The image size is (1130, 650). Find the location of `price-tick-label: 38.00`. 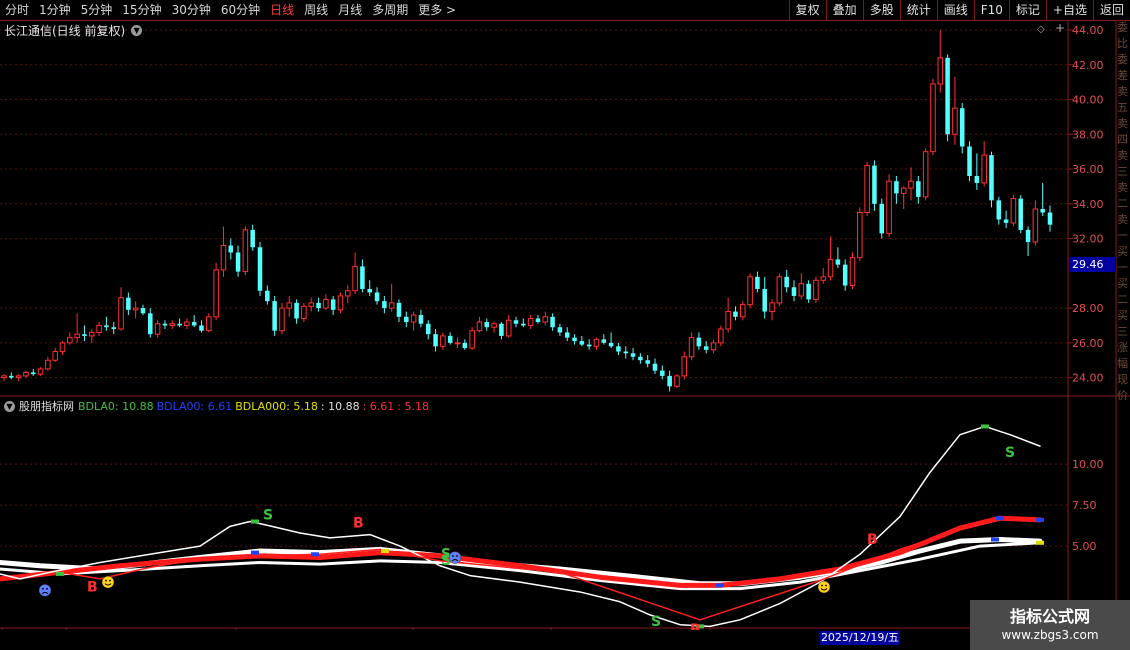

price-tick-label: 38.00 is located at coordinates (1088, 134).